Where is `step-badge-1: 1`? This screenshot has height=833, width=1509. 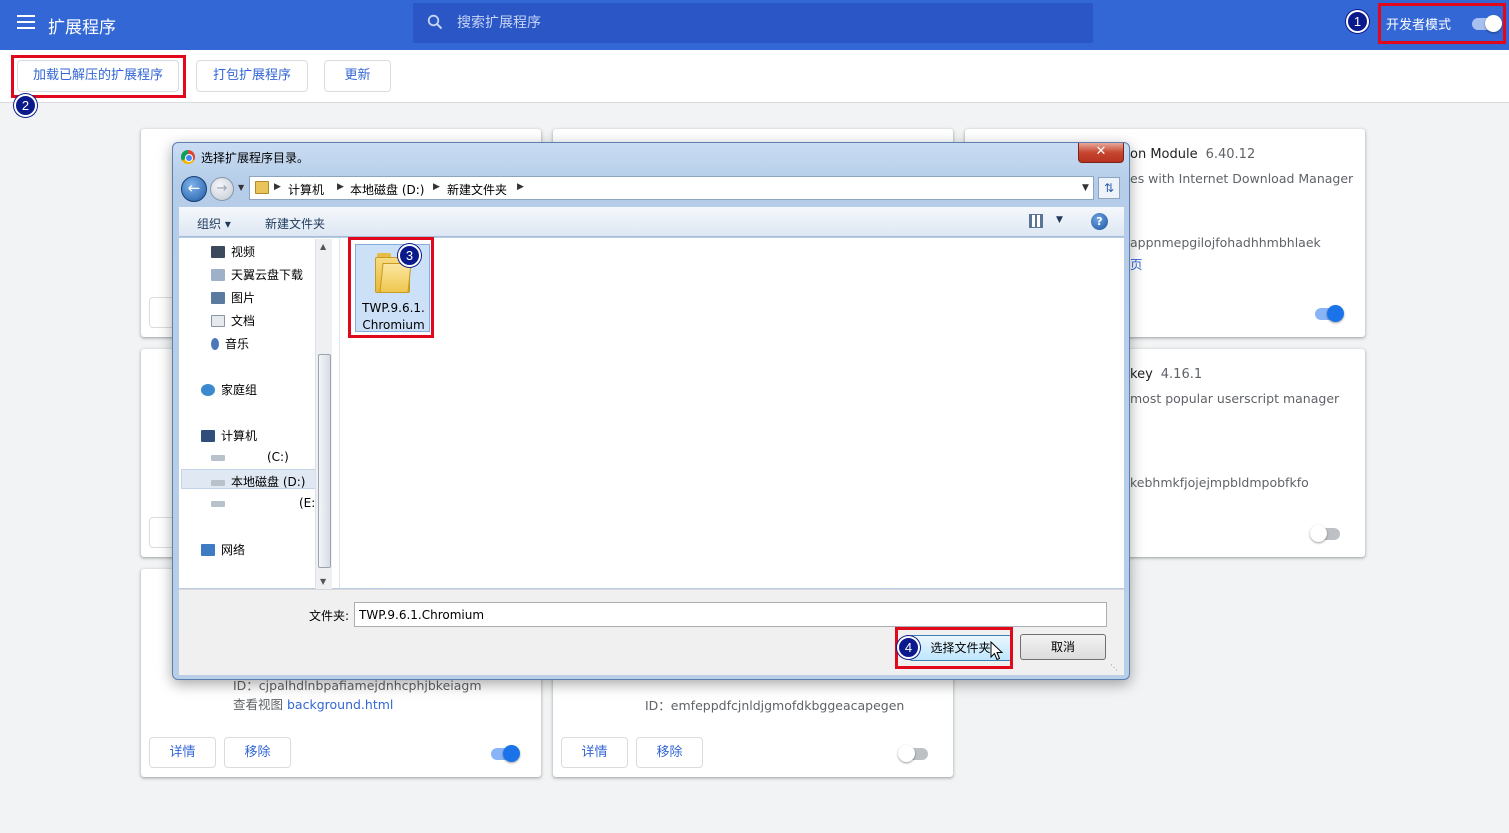
step-badge-1: 1 is located at coordinates (1357, 21).